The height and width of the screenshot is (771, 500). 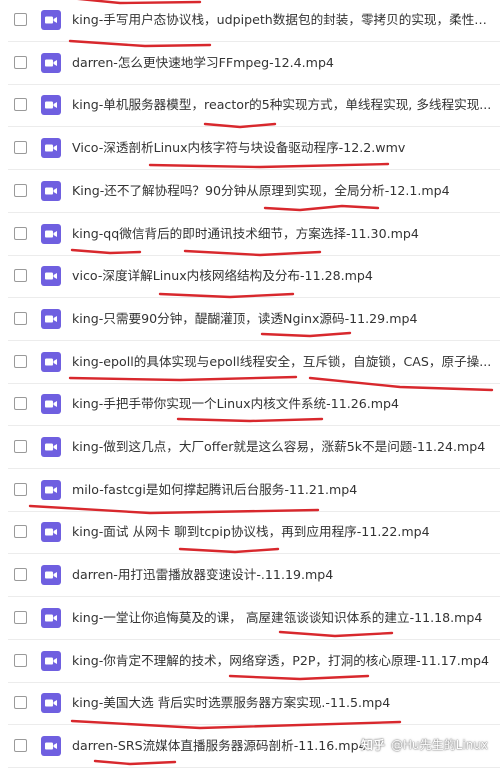 What do you see at coordinates (282, 148) in the screenshot?
I see `file-name: Vico-深透剖析Linux内核字符与块设备驱动程序-12.2.wmv` at bounding box center [282, 148].